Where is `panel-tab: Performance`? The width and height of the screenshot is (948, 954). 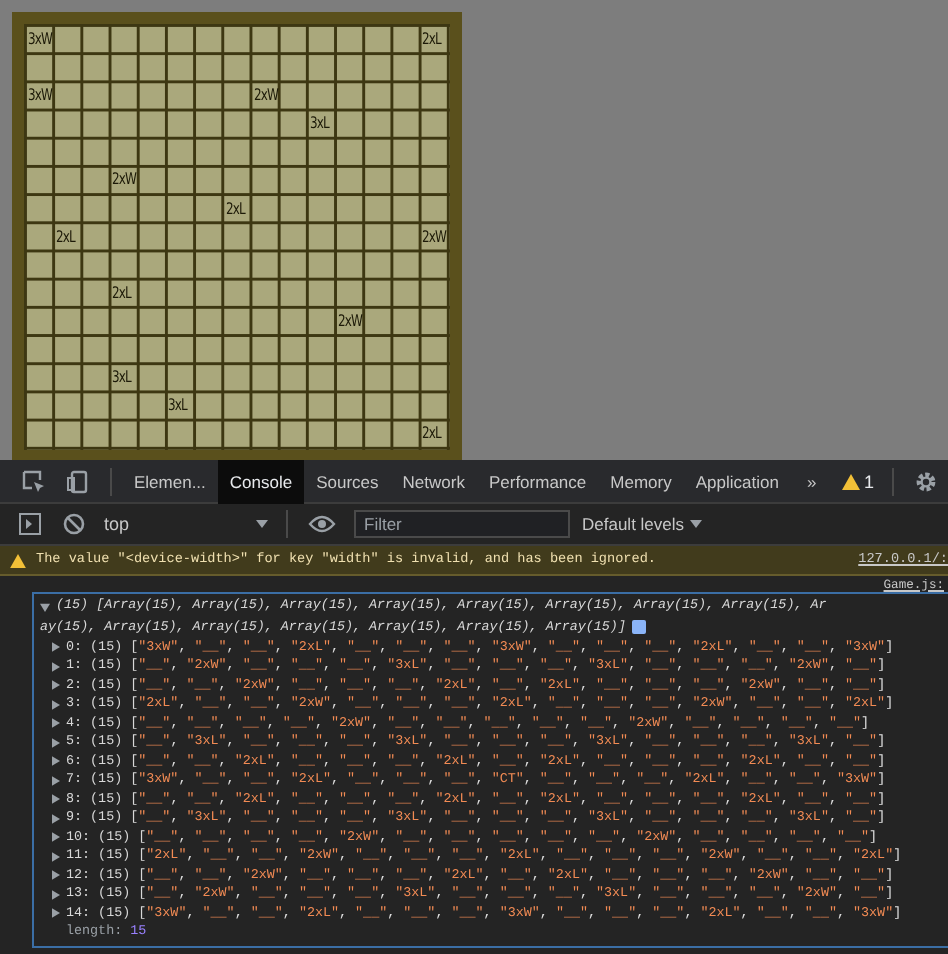
panel-tab: Performance is located at coordinates (537, 481).